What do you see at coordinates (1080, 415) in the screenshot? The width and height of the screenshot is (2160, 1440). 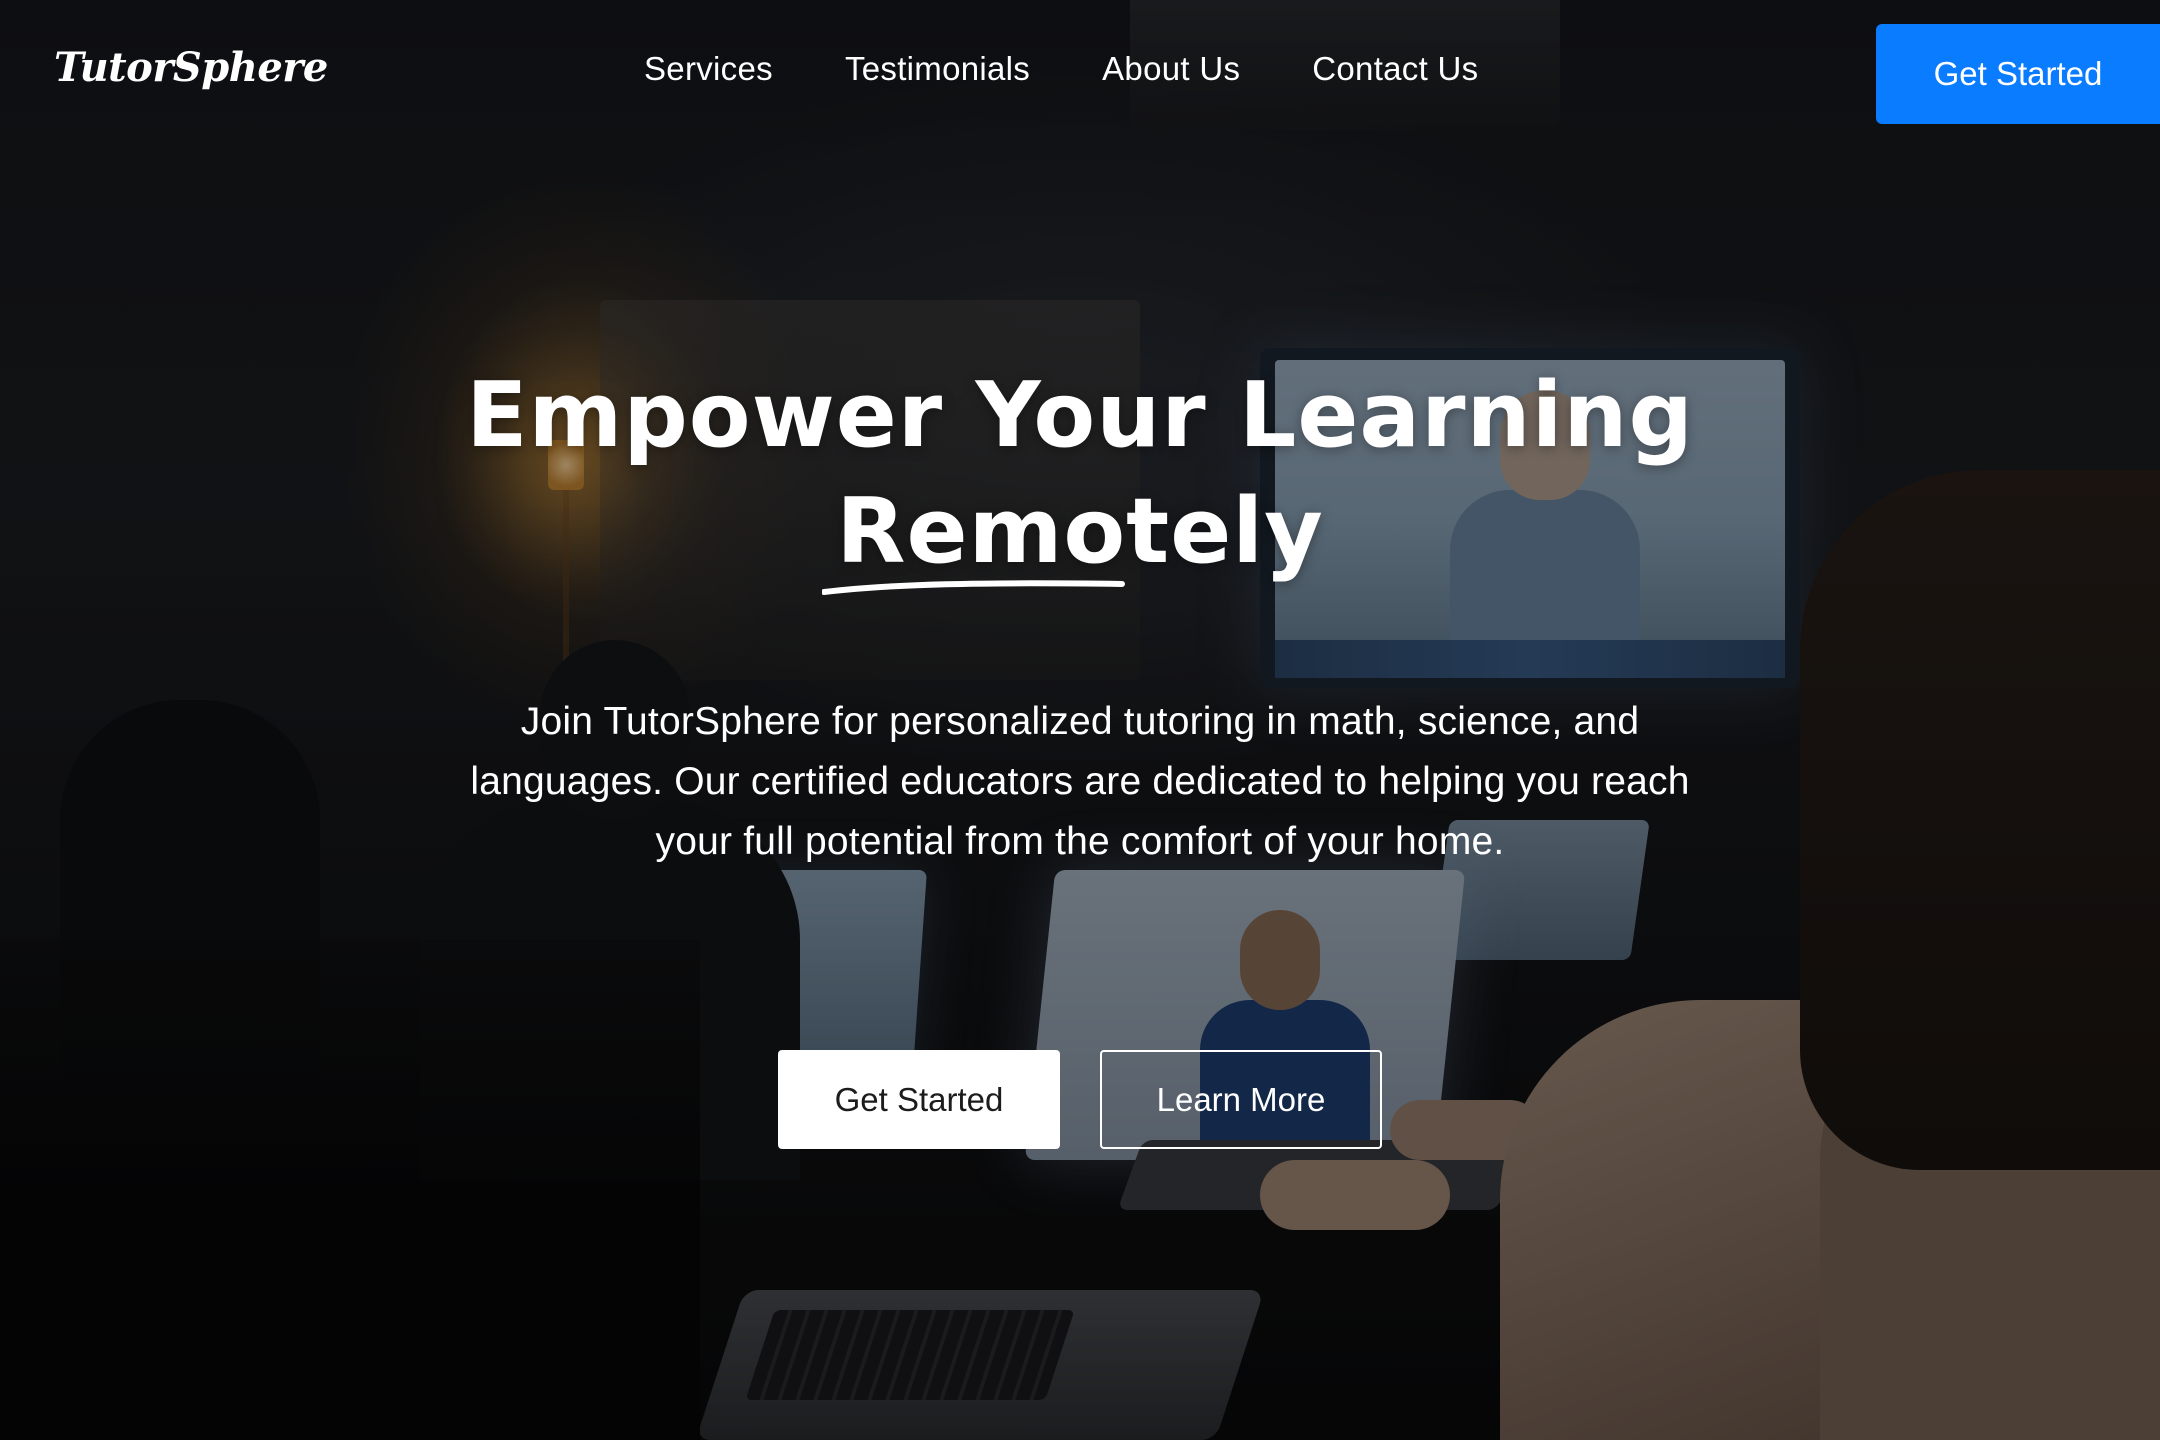 I see `hero-title-line-1: Empower Your Learning` at bounding box center [1080, 415].